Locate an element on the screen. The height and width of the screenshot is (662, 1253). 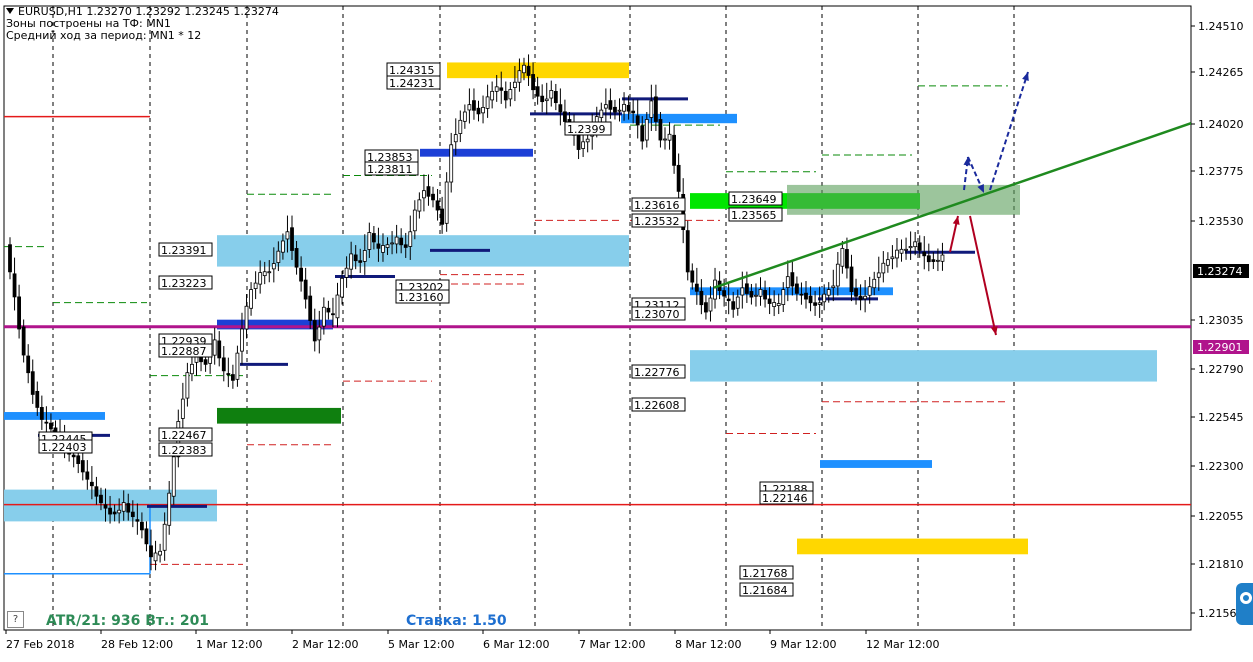
y-tick-label: 1.24510 is located at coordinates (1221, 26).